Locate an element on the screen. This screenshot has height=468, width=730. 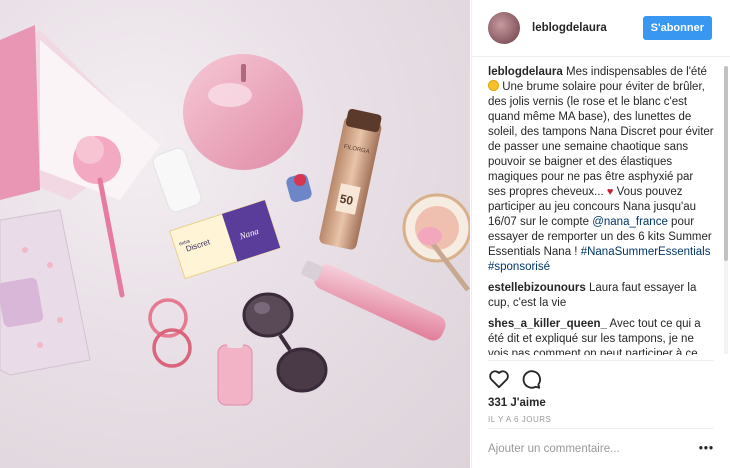
follow-button: S'abonner is located at coordinates (677, 28).